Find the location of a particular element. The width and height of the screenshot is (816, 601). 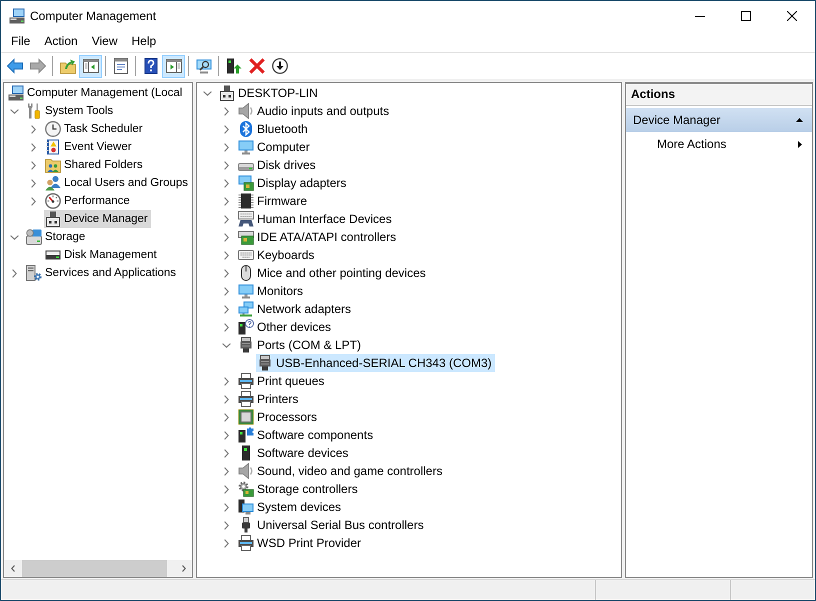

pane-left-icon is located at coordinates (90, 66).